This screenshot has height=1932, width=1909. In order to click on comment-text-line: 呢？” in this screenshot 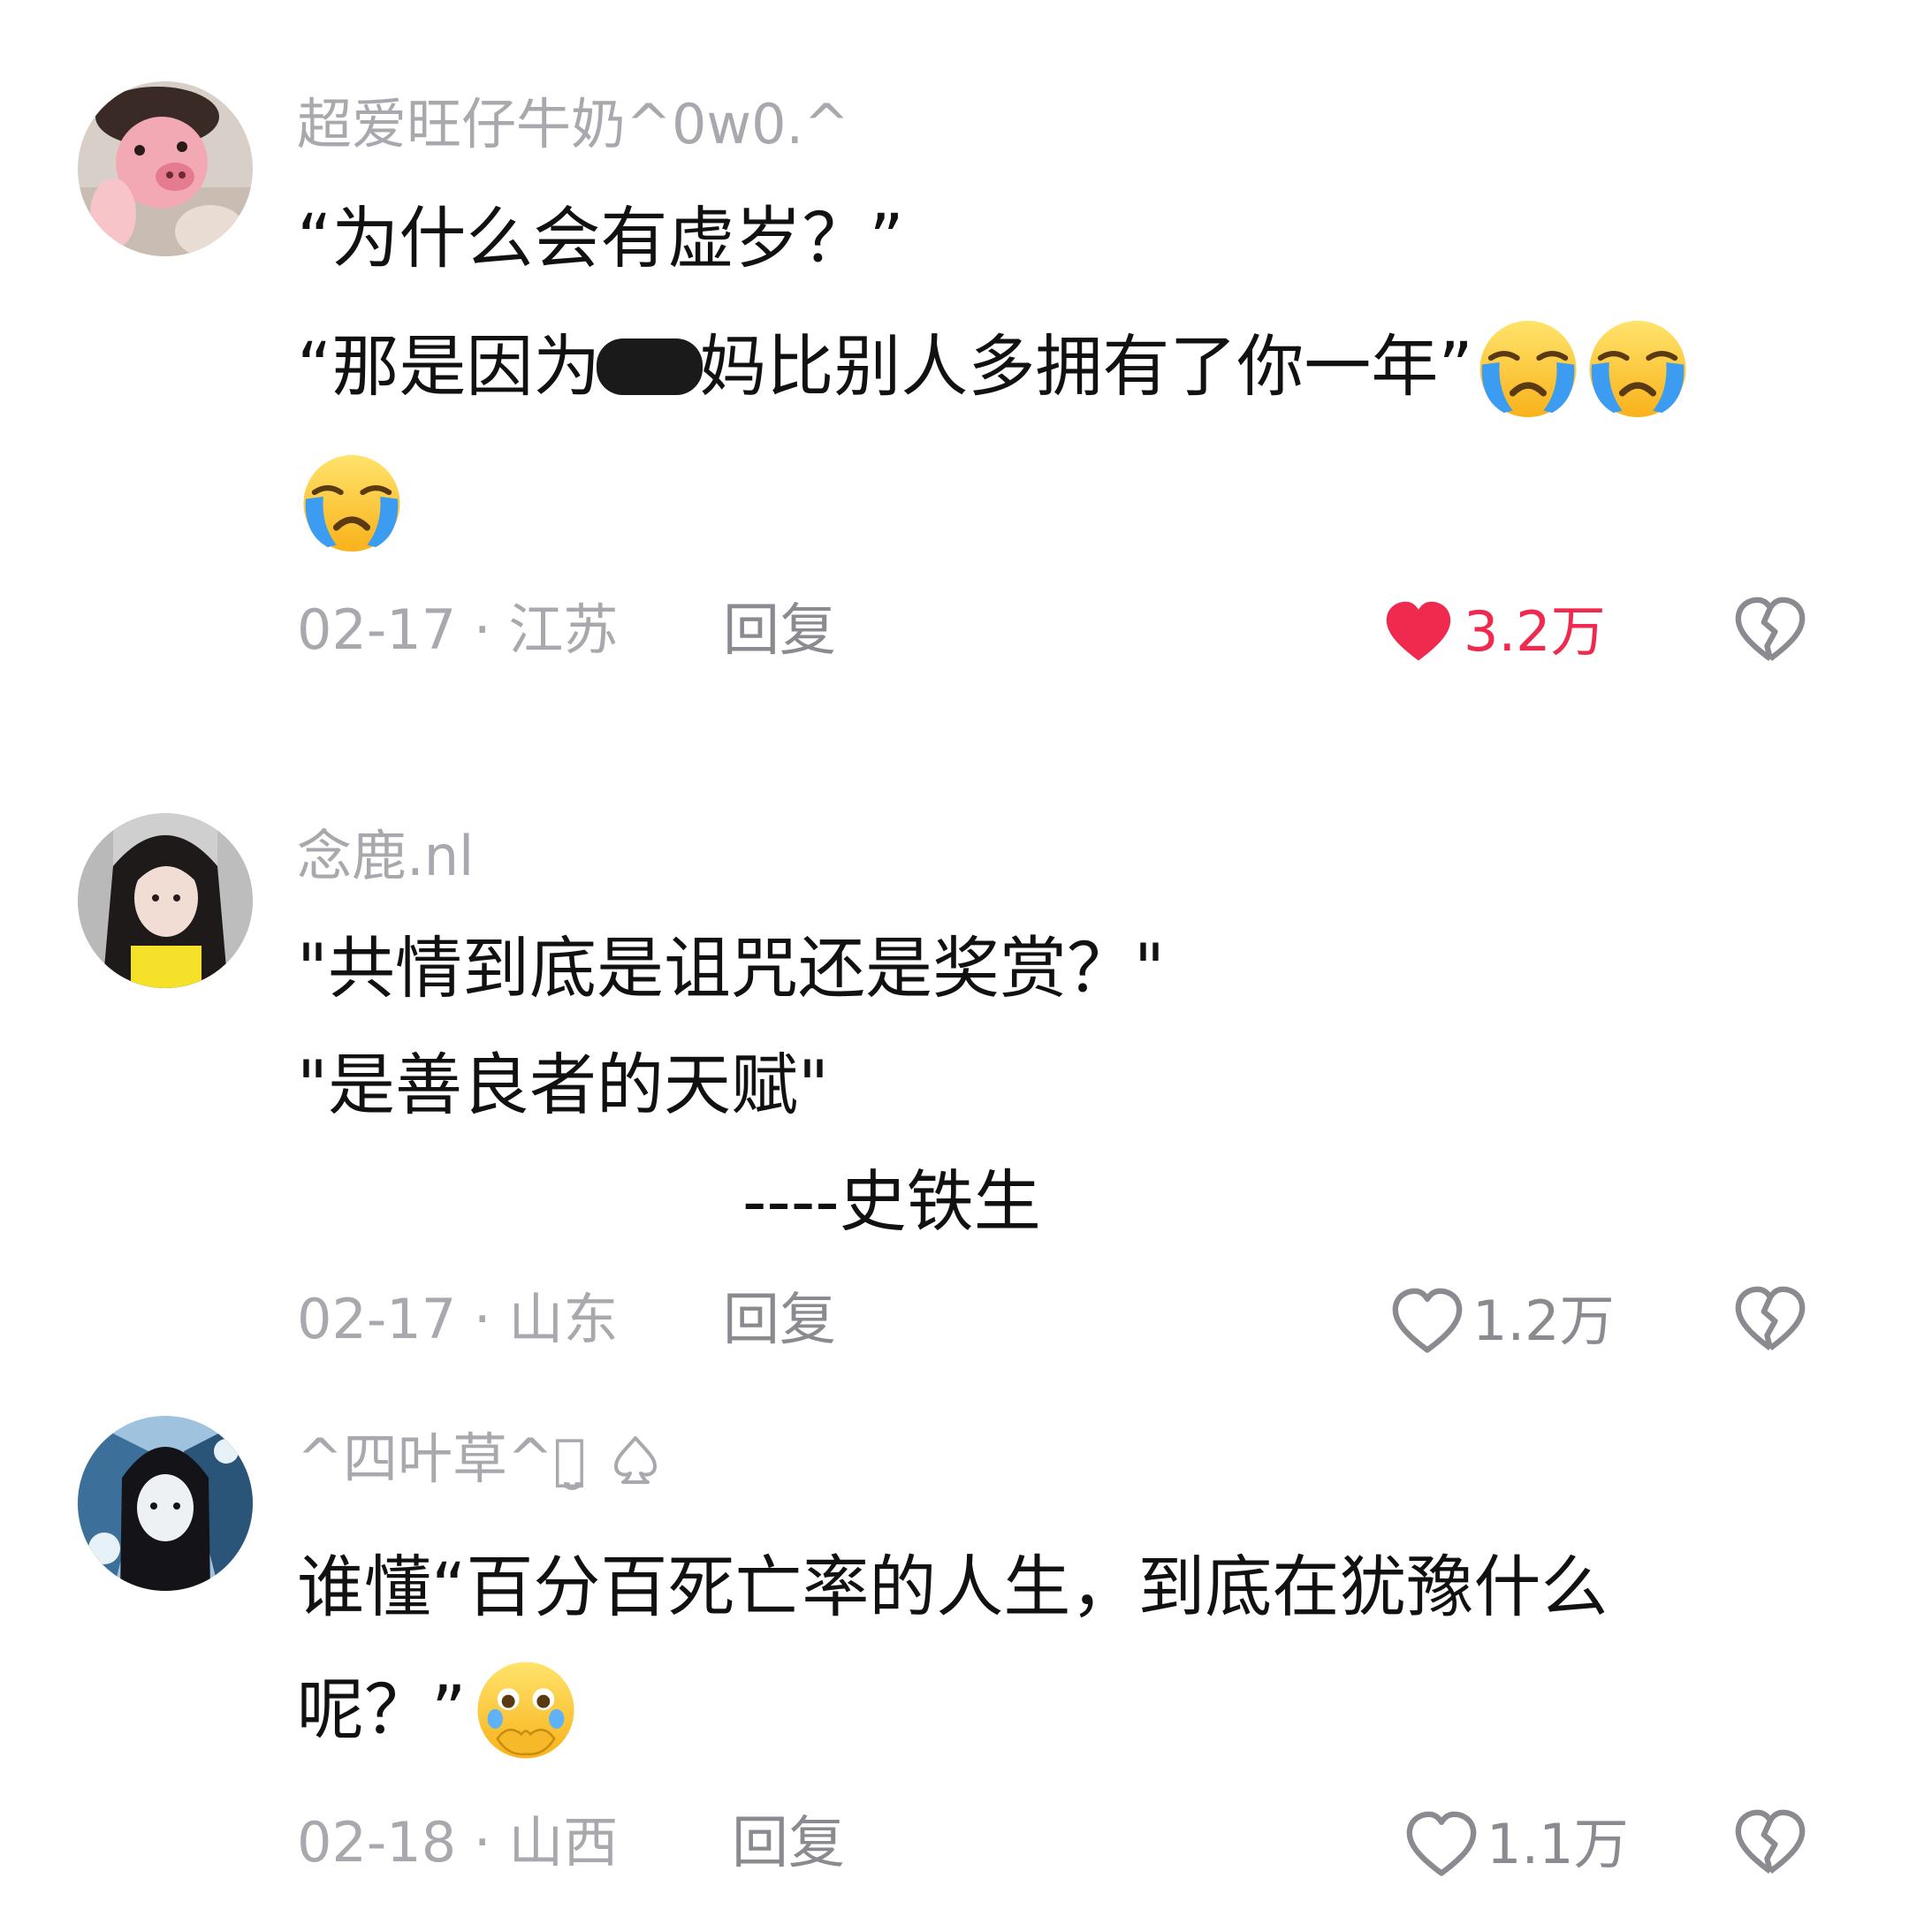, I will do `click(1048, 1711)`.